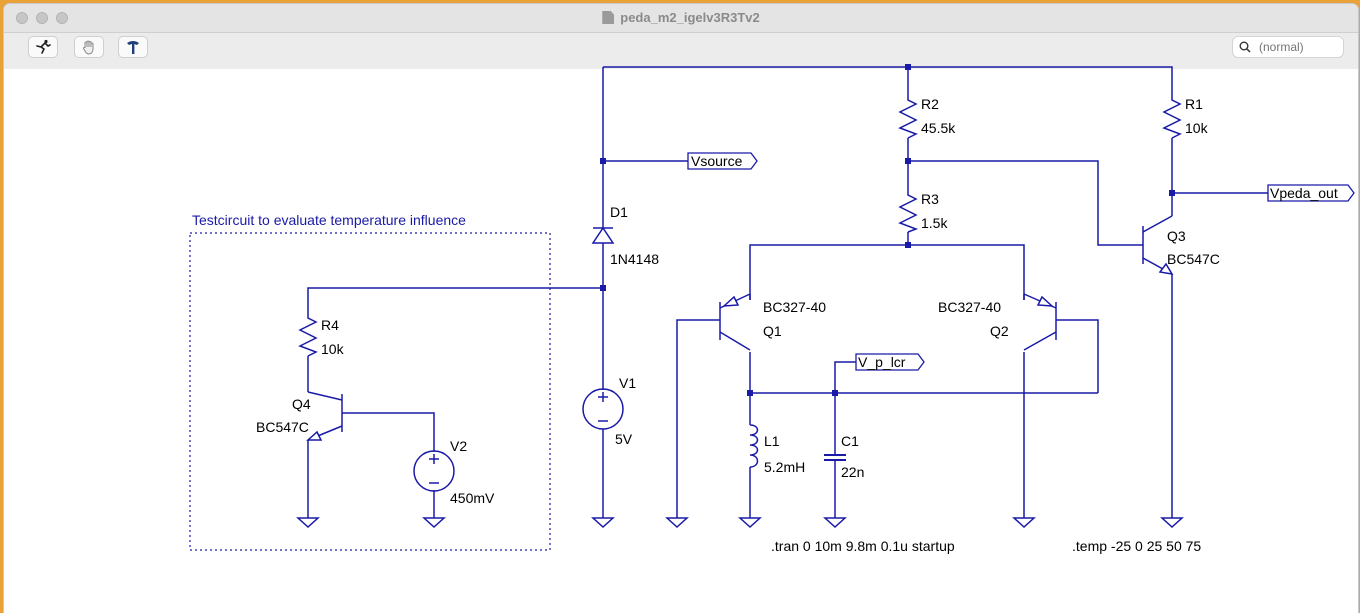 This screenshot has height=613, width=1360. What do you see at coordinates (330, 325) in the screenshot?
I see `r4-name: R4` at bounding box center [330, 325].